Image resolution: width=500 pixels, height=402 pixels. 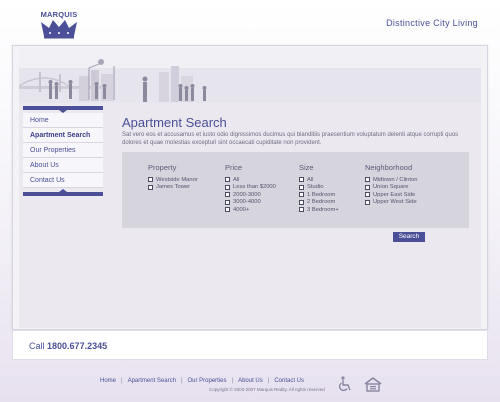 What do you see at coordinates (63, 192) in the screenshot?
I see `sidebar-bottom-bar` at bounding box center [63, 192].